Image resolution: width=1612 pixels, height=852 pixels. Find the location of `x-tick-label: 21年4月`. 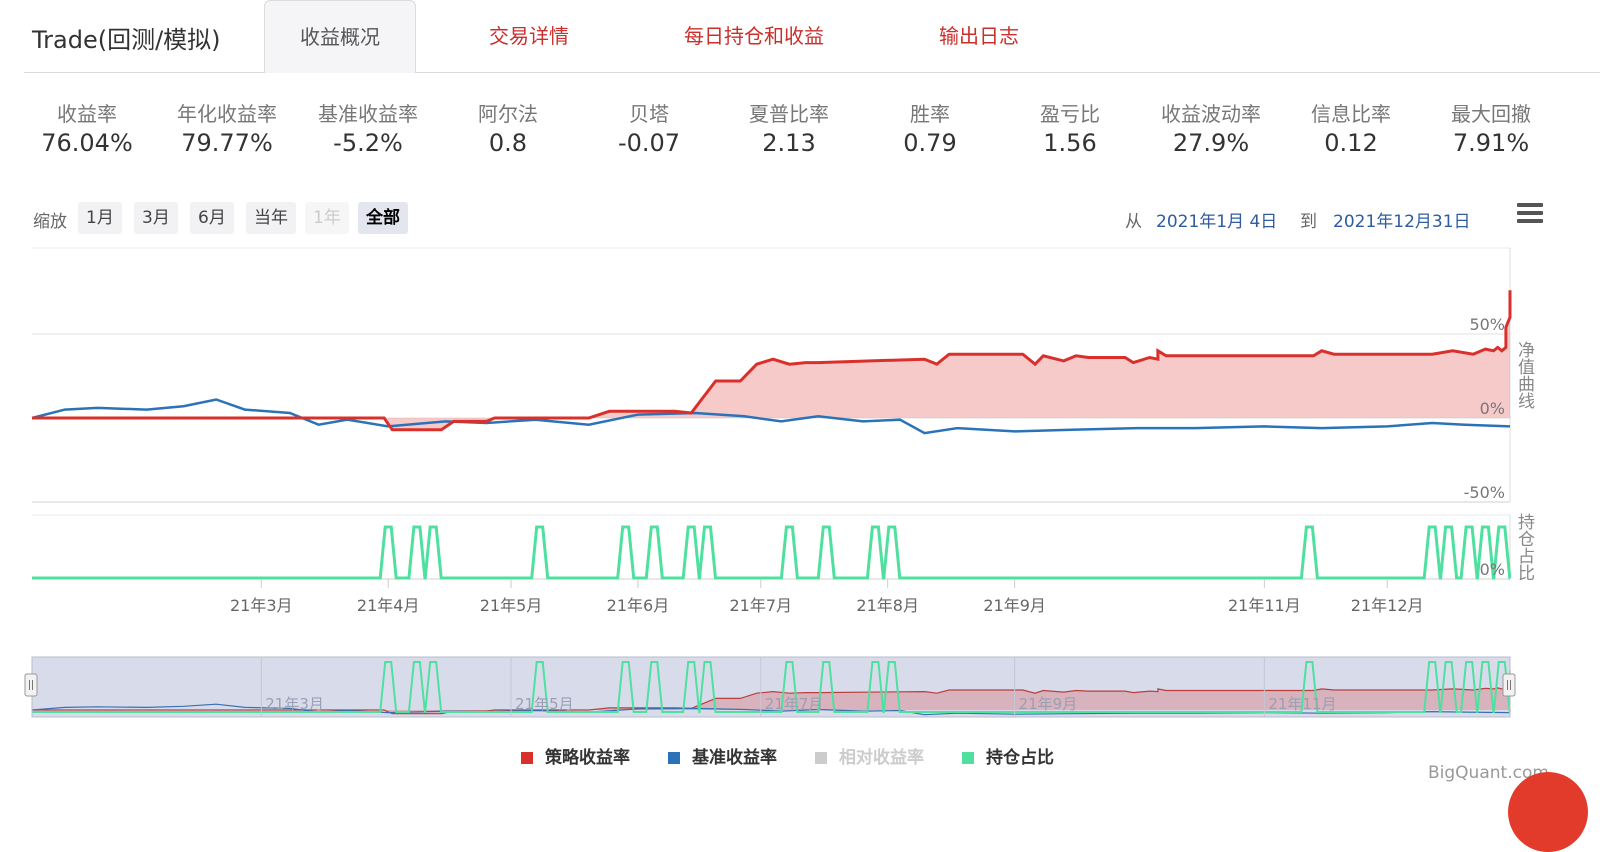

x-tick-label: 21年4月 is located at coordinates (388, 605).